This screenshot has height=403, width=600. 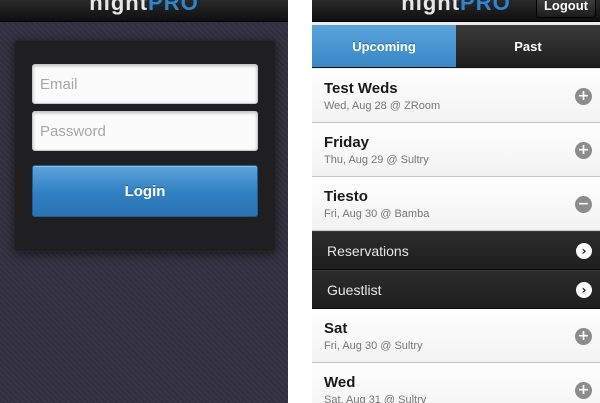 What do you see at coordinates (384, 46) in the screenshot?
I see `tab-upcoming: Upcoming` at bounding box center [384, 46].